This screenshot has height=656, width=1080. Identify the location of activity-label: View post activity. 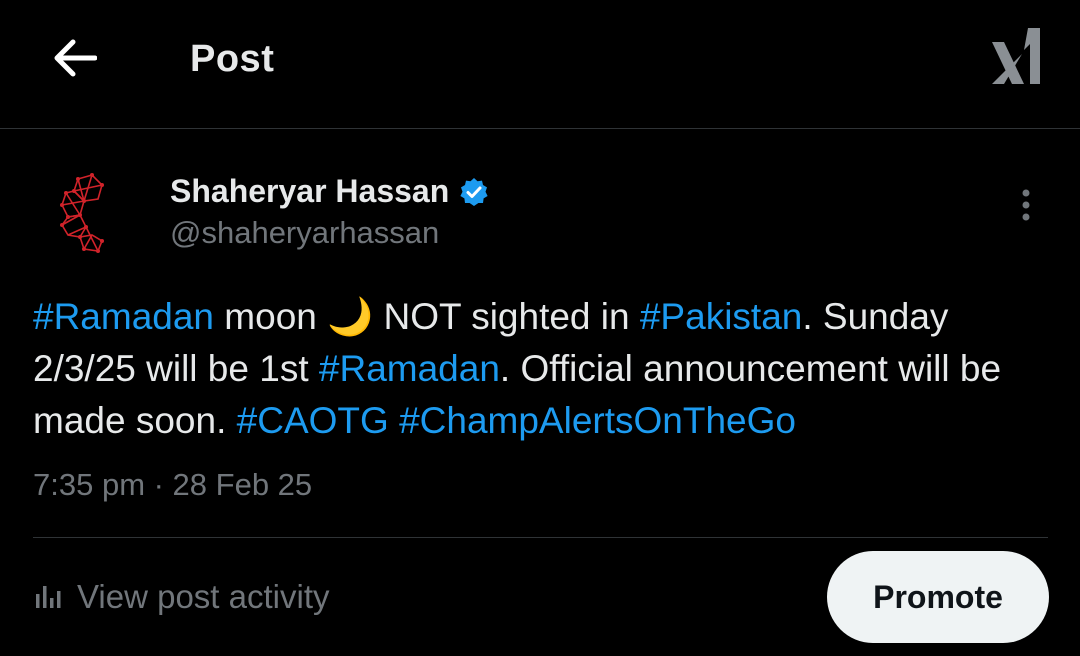
(203, 596).